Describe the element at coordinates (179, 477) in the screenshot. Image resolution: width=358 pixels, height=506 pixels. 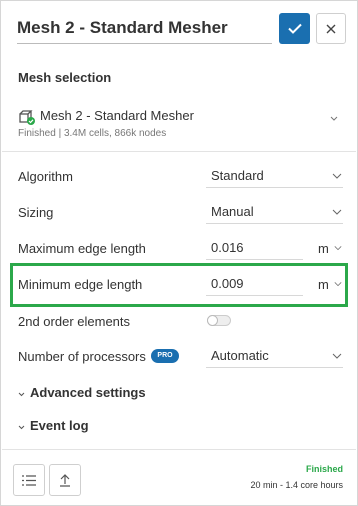
I see `panel-footer: Finished 20 min - 1.4 core hours` at that location.